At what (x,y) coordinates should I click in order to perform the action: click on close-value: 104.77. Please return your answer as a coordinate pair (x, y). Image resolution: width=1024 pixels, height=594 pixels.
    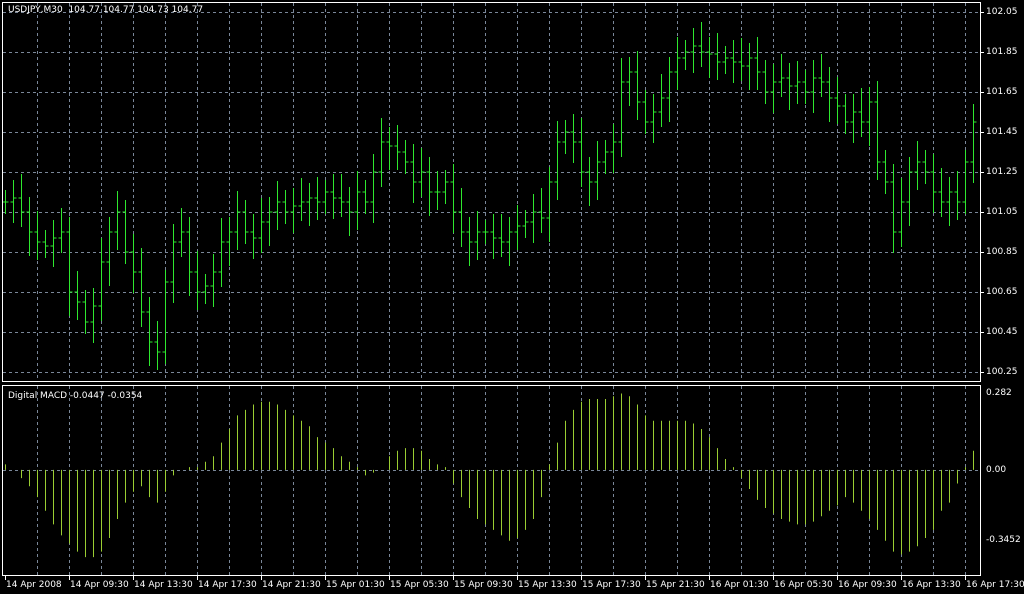
    Looking at the image, I should click on (187, 10).